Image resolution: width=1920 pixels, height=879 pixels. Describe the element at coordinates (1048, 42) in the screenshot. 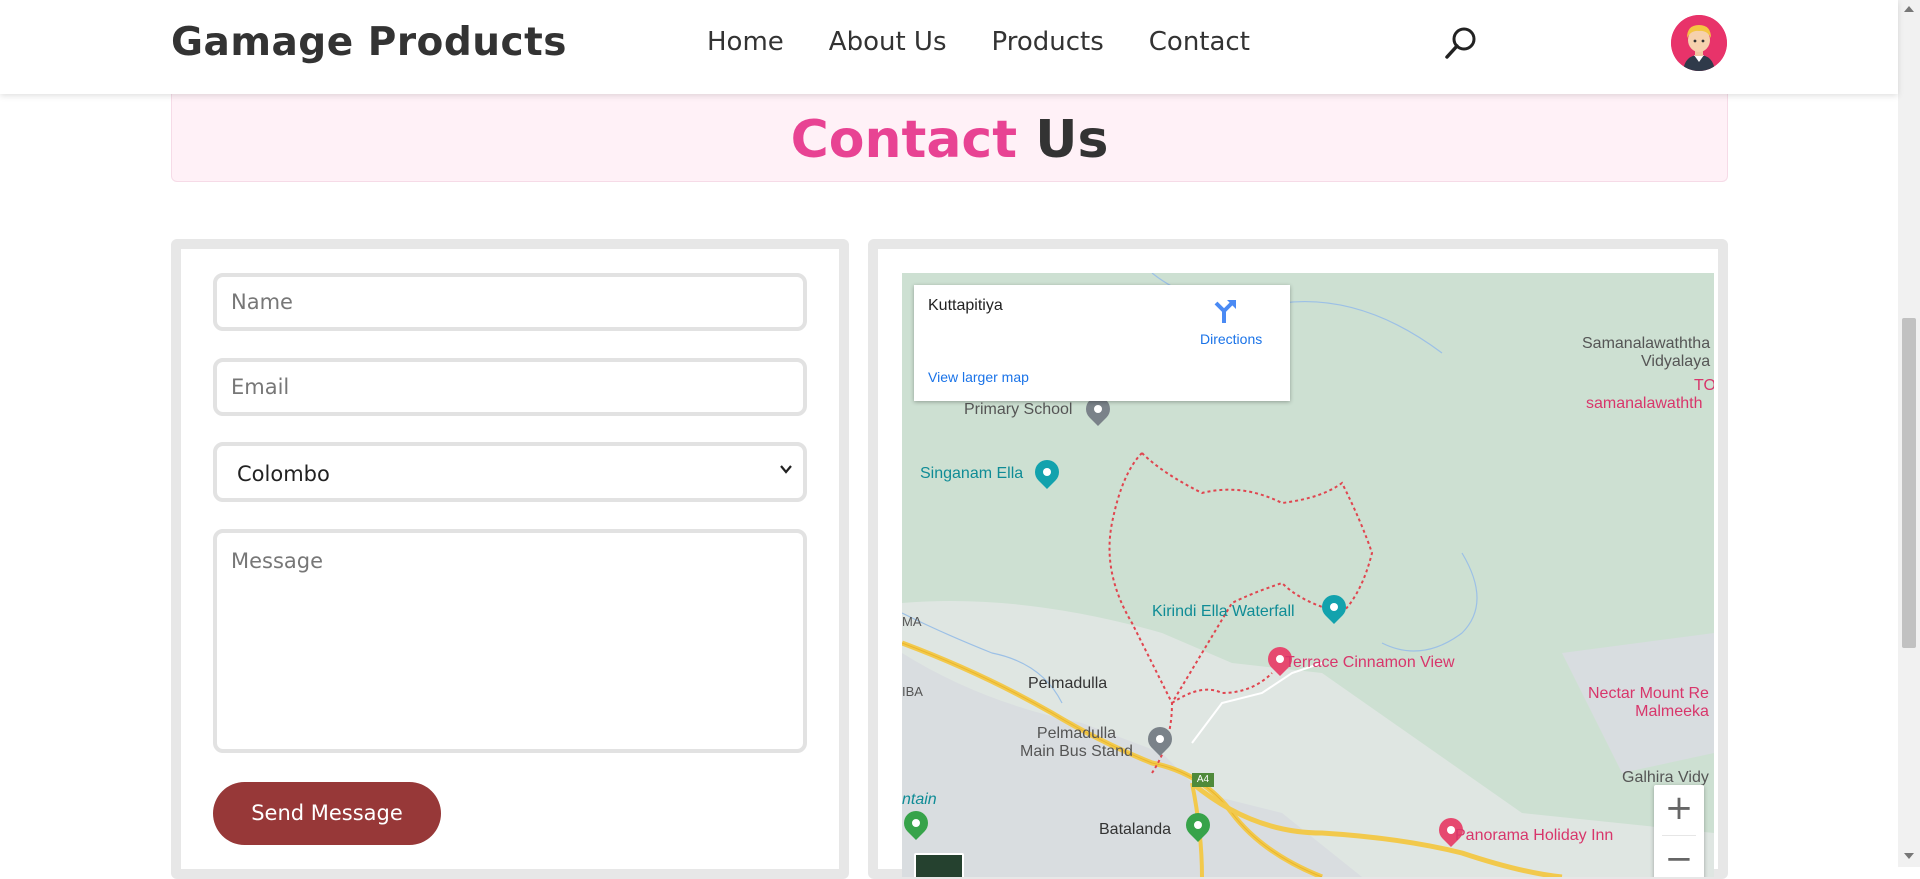

I see `nav-products: Products` at that location.